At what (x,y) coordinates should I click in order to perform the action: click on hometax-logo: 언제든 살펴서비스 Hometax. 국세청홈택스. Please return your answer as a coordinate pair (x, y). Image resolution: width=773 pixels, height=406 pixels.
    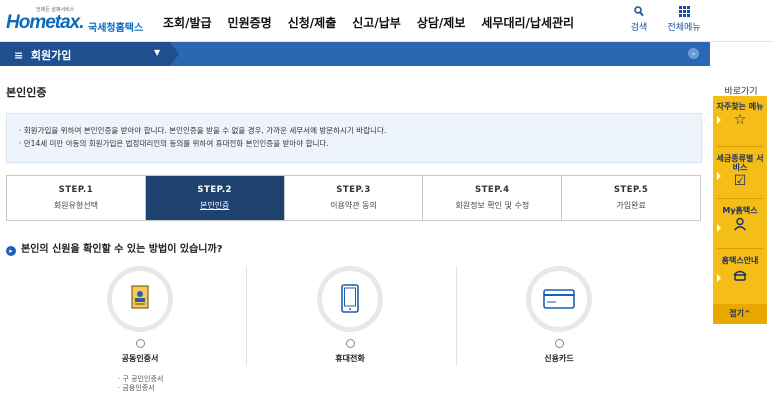
    Looking at the image, I should click on (76, 21).